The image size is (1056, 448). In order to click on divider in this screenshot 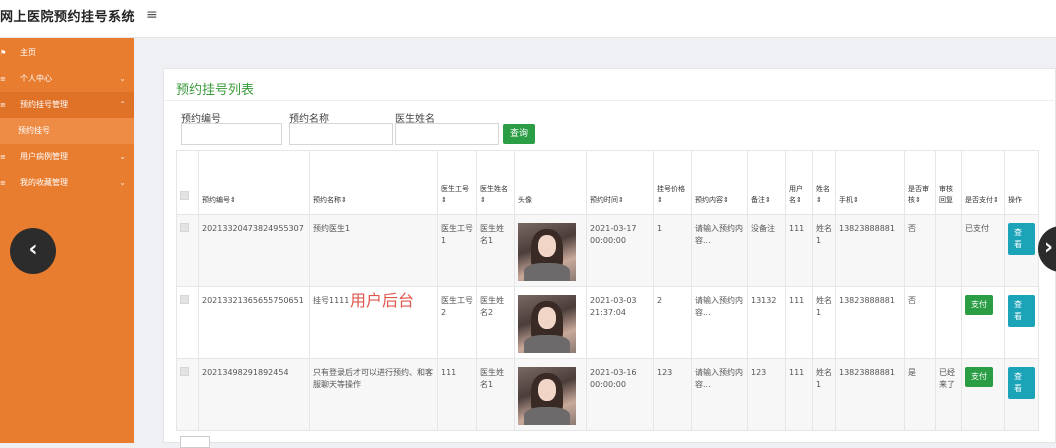, I will do `click(610, 100)`.